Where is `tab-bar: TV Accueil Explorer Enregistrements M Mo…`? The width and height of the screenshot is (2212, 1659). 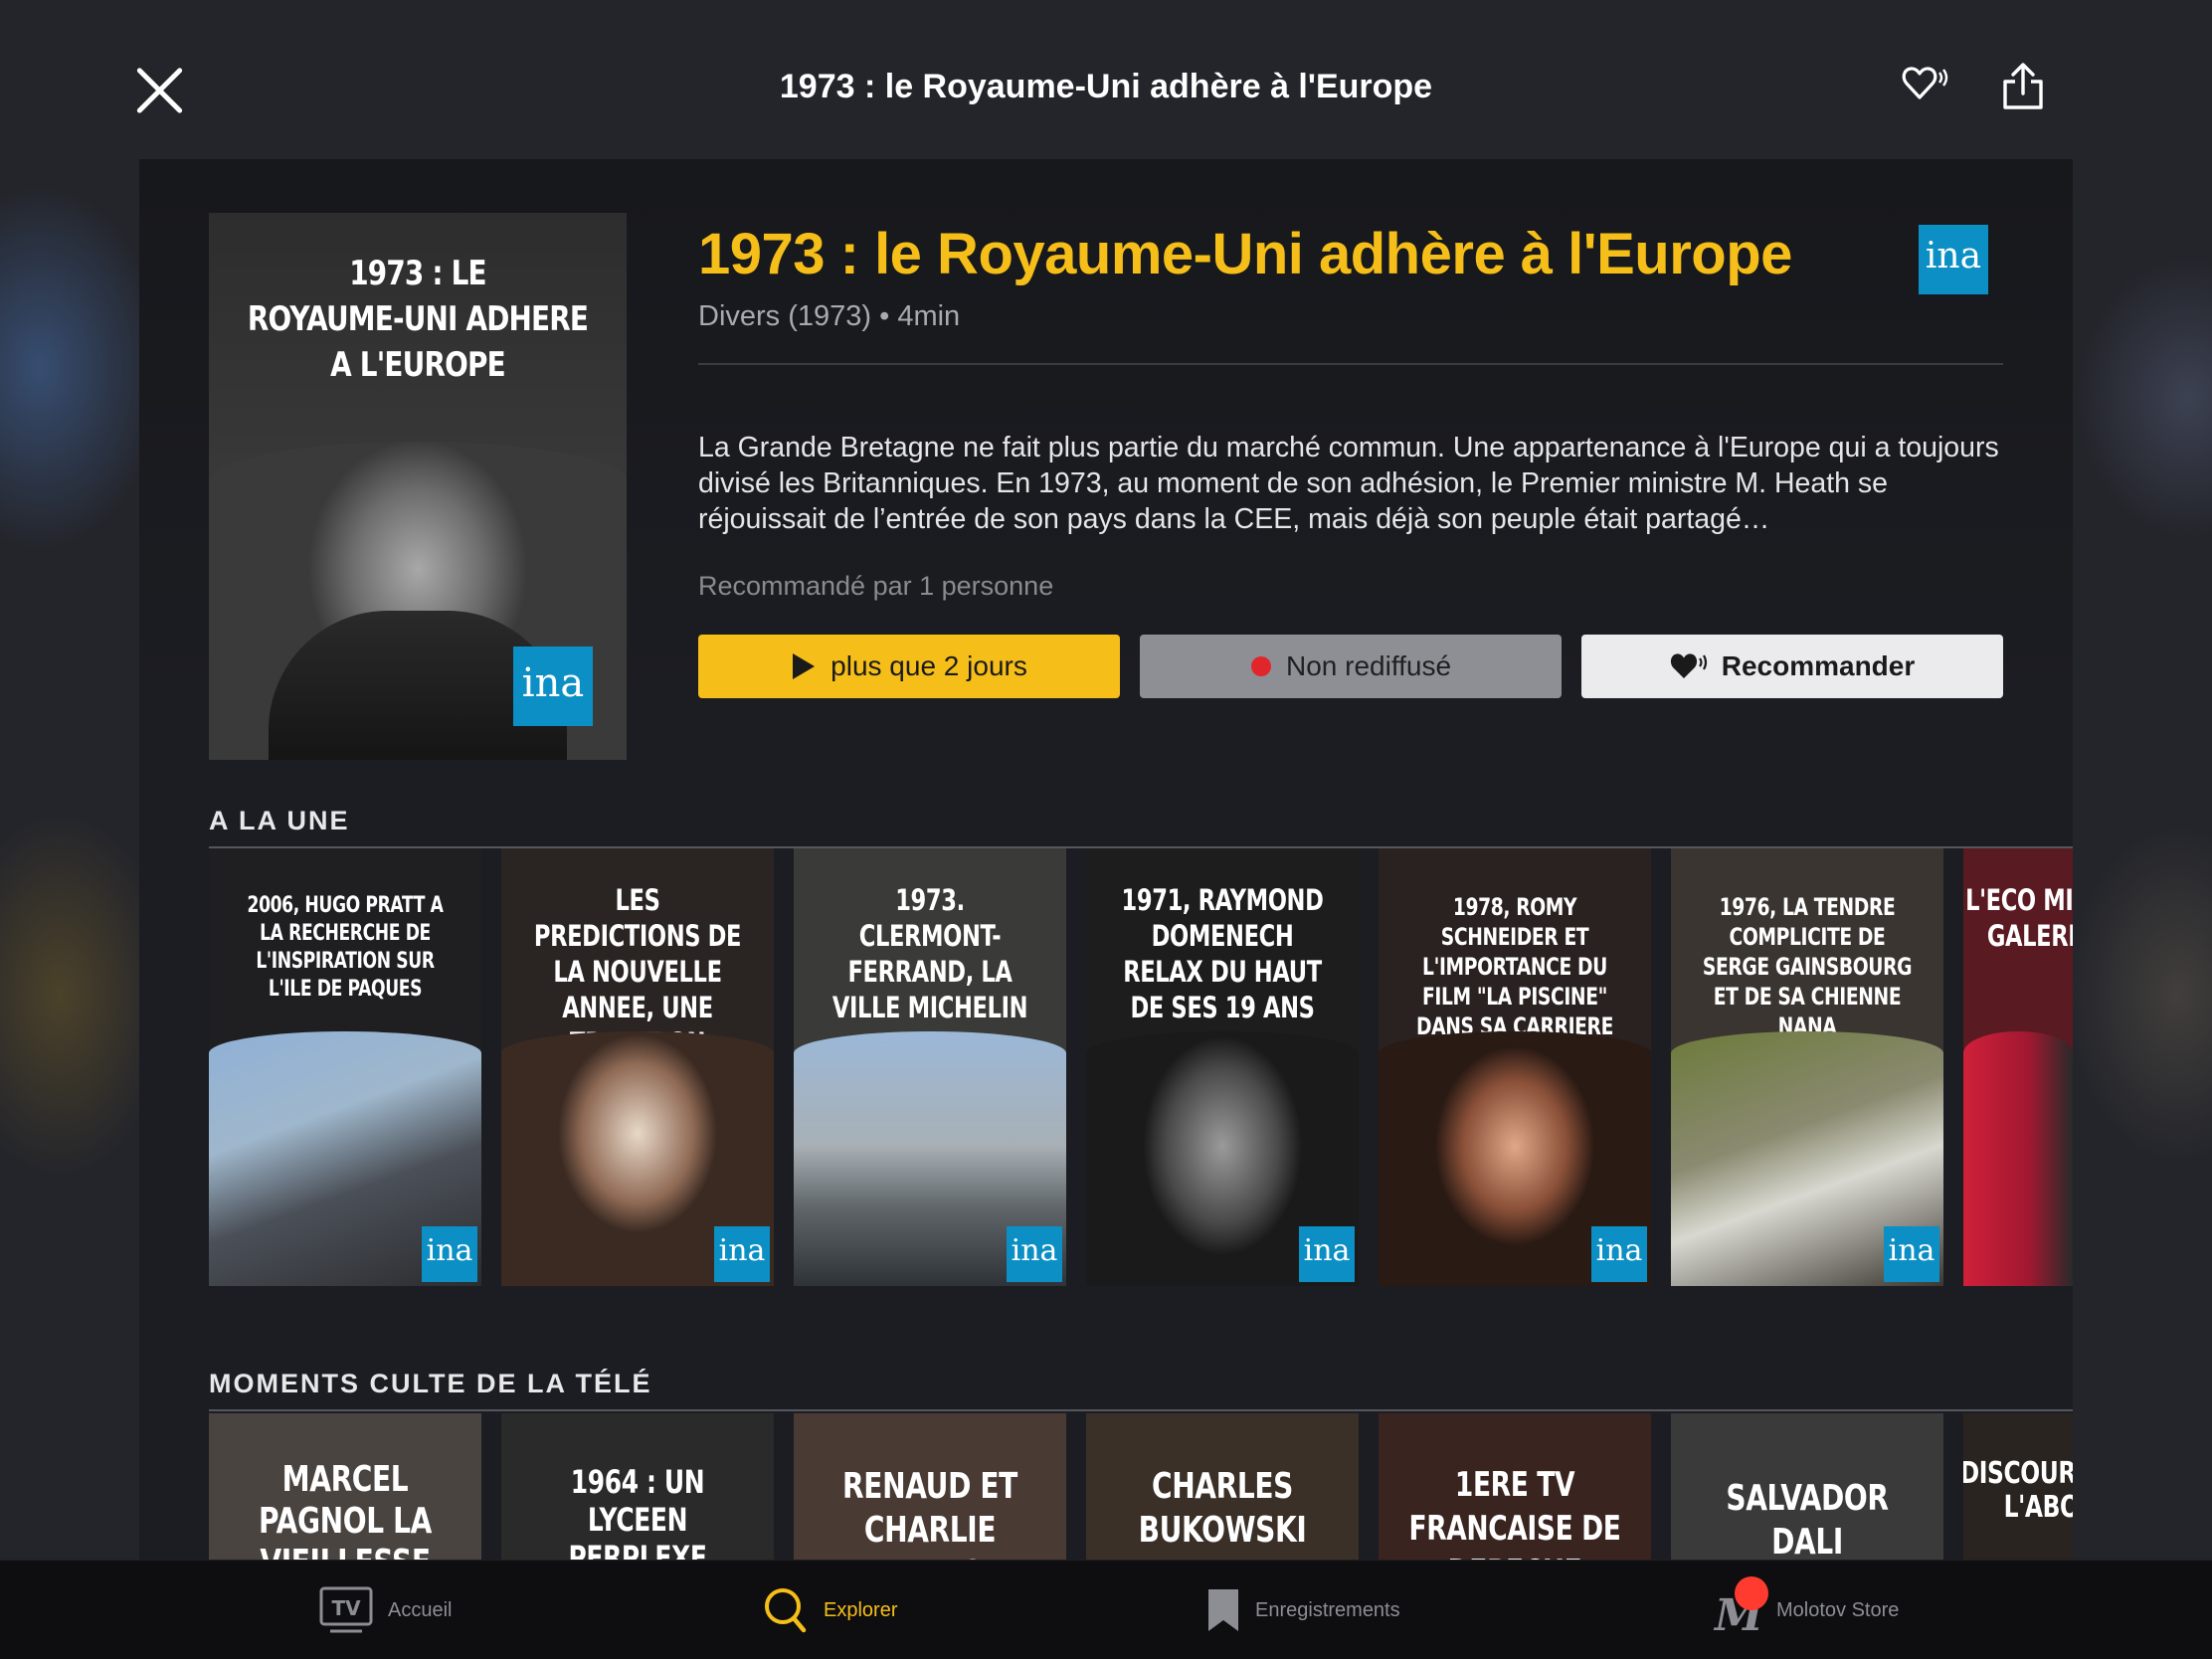
tab-bar: TV Accueil Explorer Enregistrements M Mo… is located at coordinates (1106, 1609).